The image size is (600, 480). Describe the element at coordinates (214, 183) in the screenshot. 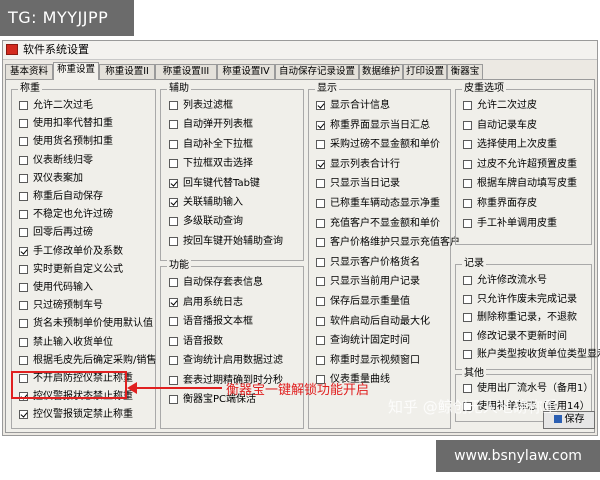

I see `checkbox-item: 回车键代替Tab键` at that location.